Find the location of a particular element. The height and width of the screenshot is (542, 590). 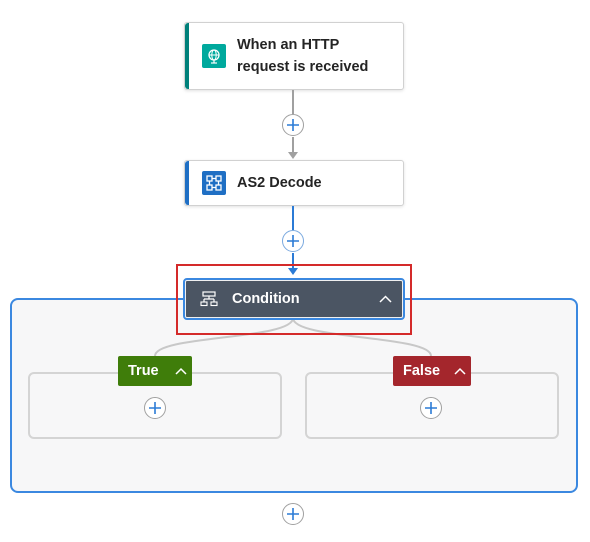

add-true-action-button is located at coordinates (155, 408).